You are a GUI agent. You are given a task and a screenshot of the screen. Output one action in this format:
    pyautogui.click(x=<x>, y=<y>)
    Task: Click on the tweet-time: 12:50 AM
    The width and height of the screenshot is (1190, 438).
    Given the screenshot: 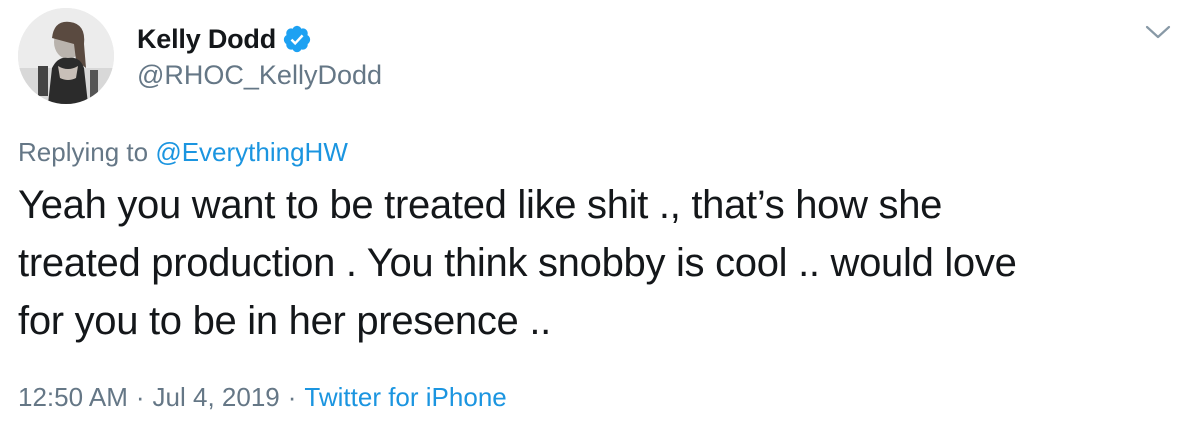 What is the action you would take?
    pyautogui.click(x=73, y=397)
    